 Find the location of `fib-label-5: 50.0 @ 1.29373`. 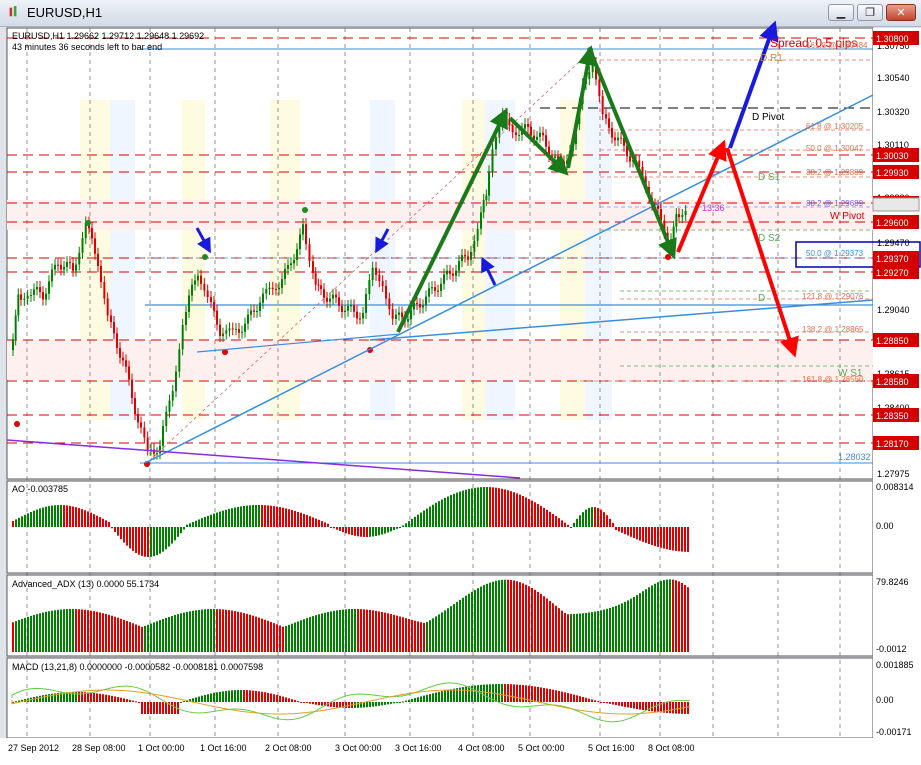

fib-label-5: 50.0 @ 1.29373 is located at coordinates (835, 253).